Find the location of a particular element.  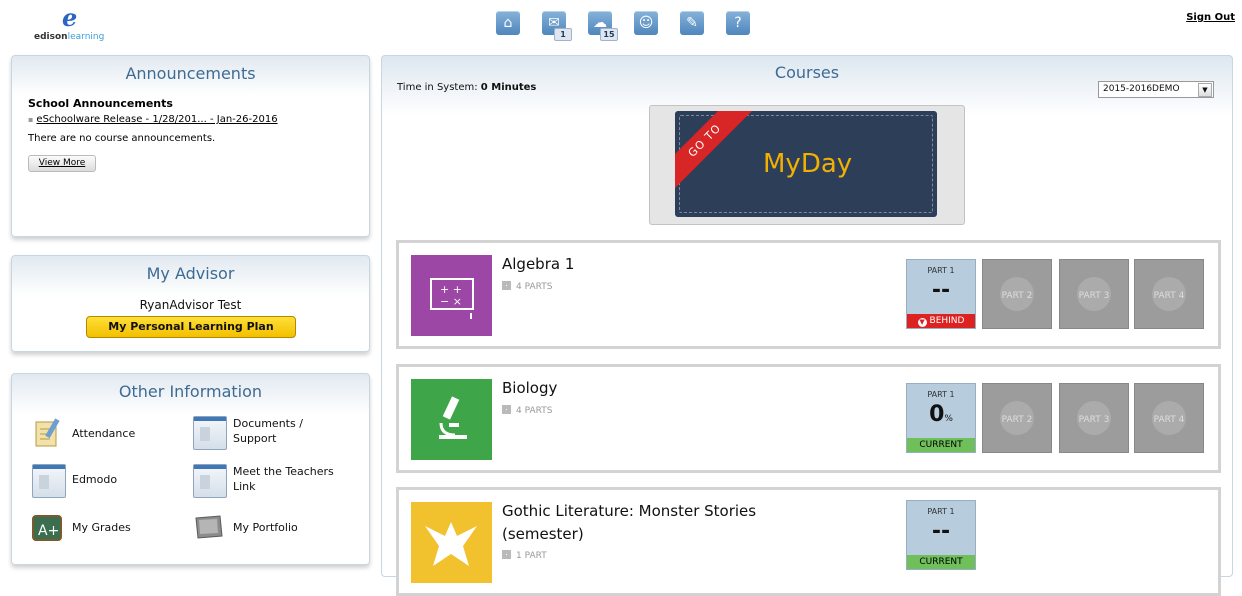

part-1-tile: PART 1 0% CURRENT is located at coordinates (941, 418).